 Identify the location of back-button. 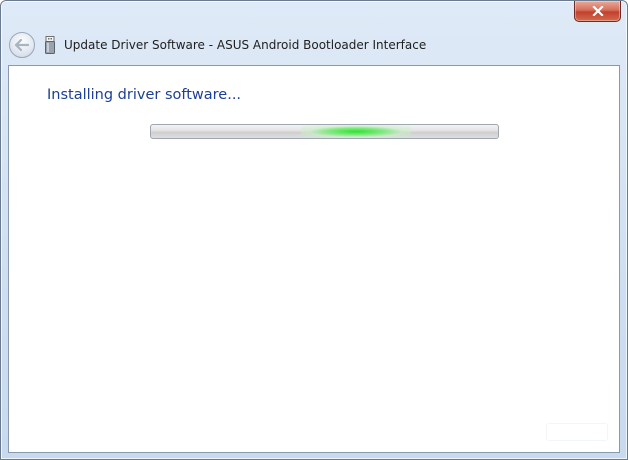
(22, 45).